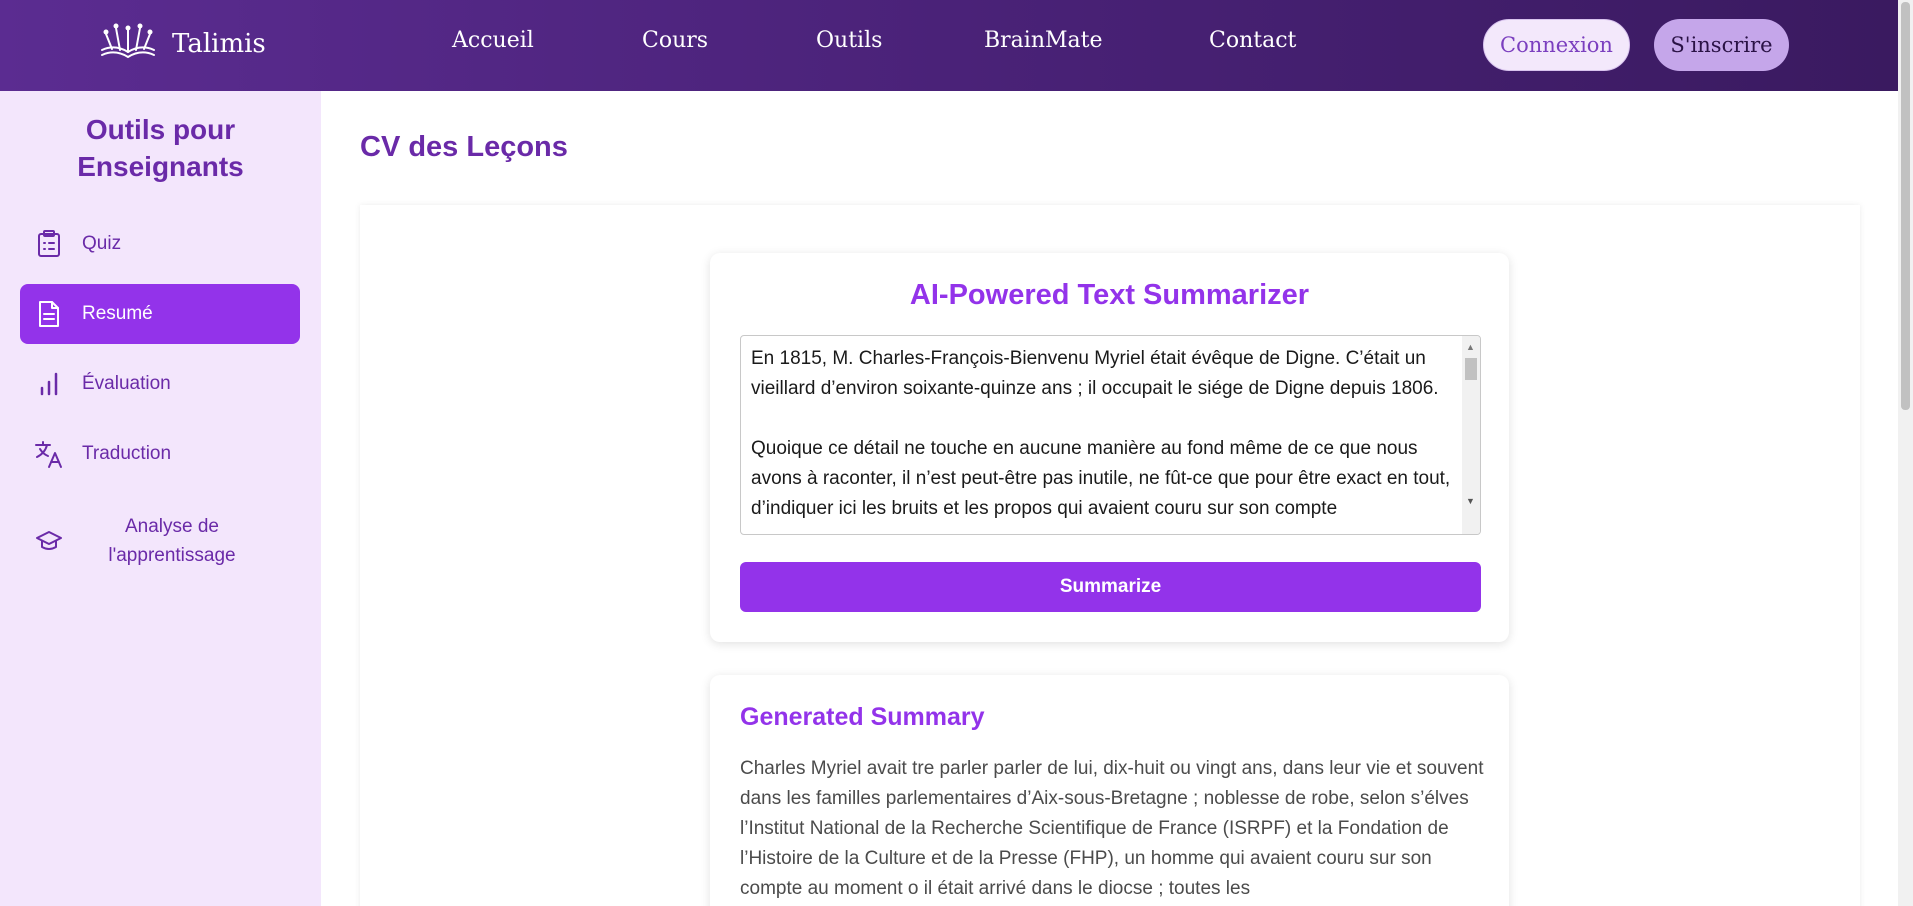  What do you see at coordinates (49, 384) in the screenshot?
I see `bar-chart-icon` at bounding box center [49, 384].